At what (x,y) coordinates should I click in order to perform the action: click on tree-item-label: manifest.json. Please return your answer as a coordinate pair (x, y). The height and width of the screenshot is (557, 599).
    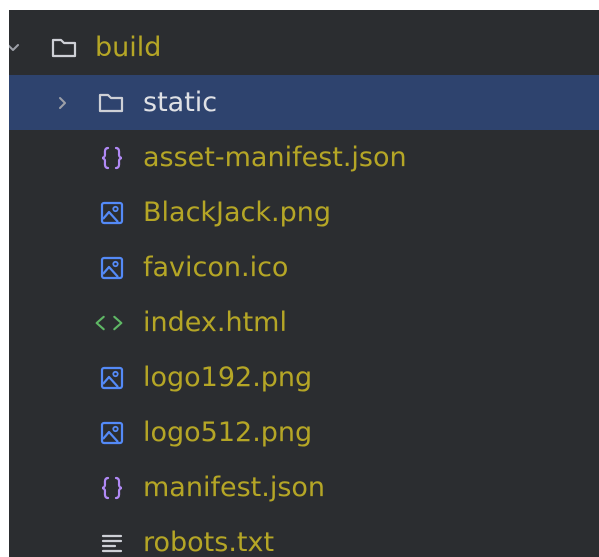
    Looking at the image, I should click on (234, 487).